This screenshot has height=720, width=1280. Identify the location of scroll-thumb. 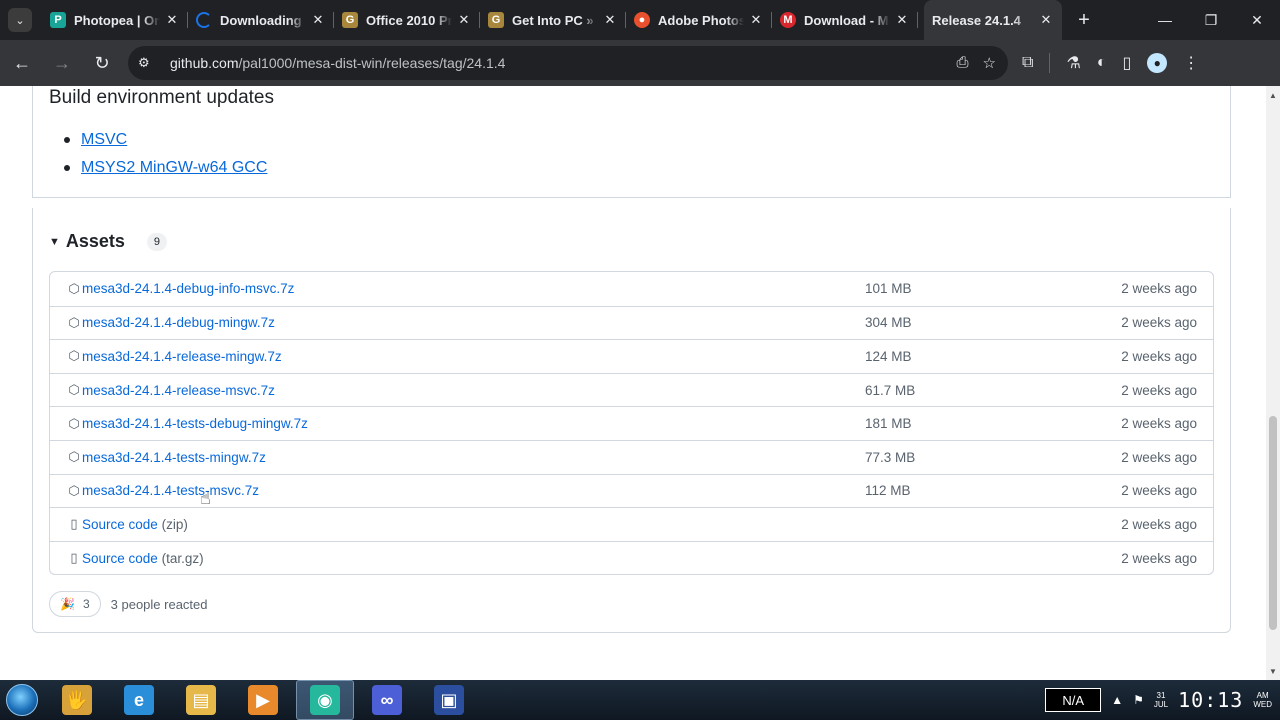
(1273, 523).